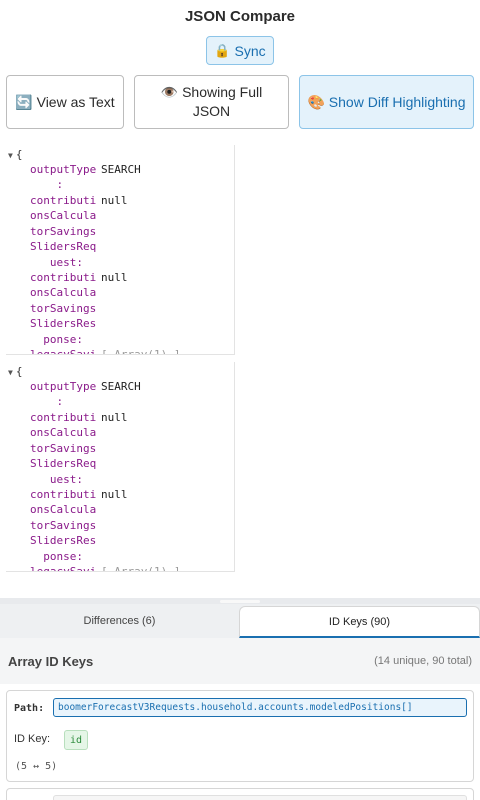 Image resolution: width=480 pixels, height=800 pixels. What do you see at coordinates (76, 740) in the screenshot?
I see `id-key-badge: id` at bounding box center [76, 740].